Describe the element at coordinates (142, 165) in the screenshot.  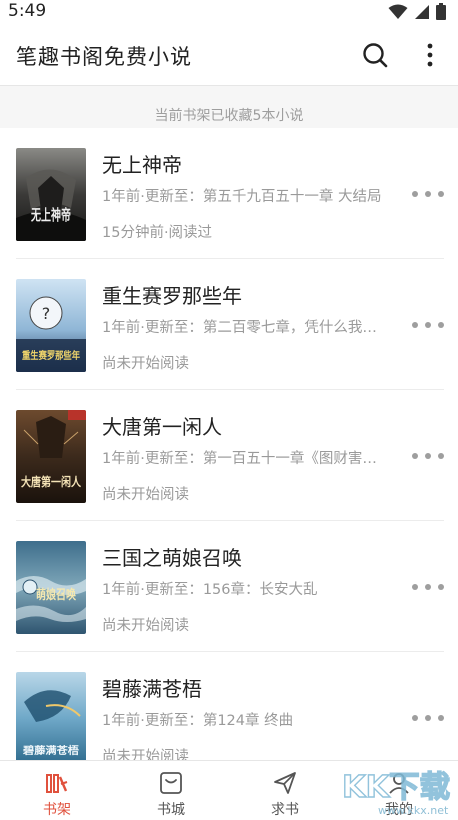
I see `book-title: 无上神帝` at that location.